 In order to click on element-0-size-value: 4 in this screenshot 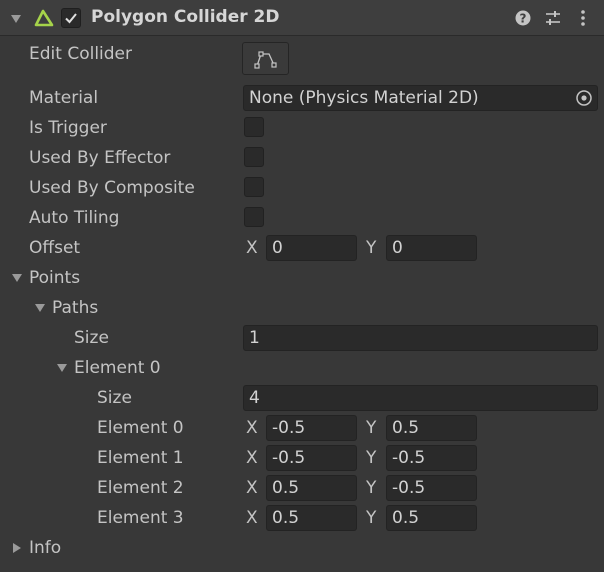, I will do `click(254, 398)`.